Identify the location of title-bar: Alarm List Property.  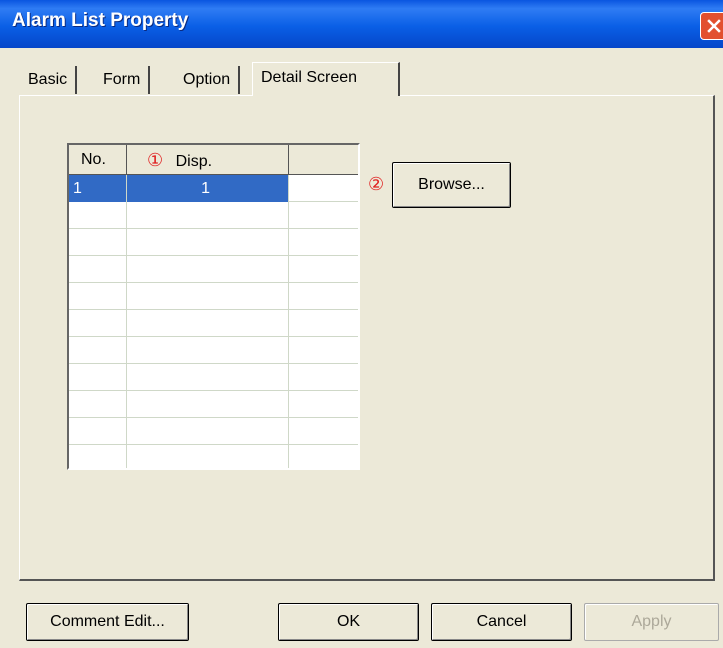
(361, 24).